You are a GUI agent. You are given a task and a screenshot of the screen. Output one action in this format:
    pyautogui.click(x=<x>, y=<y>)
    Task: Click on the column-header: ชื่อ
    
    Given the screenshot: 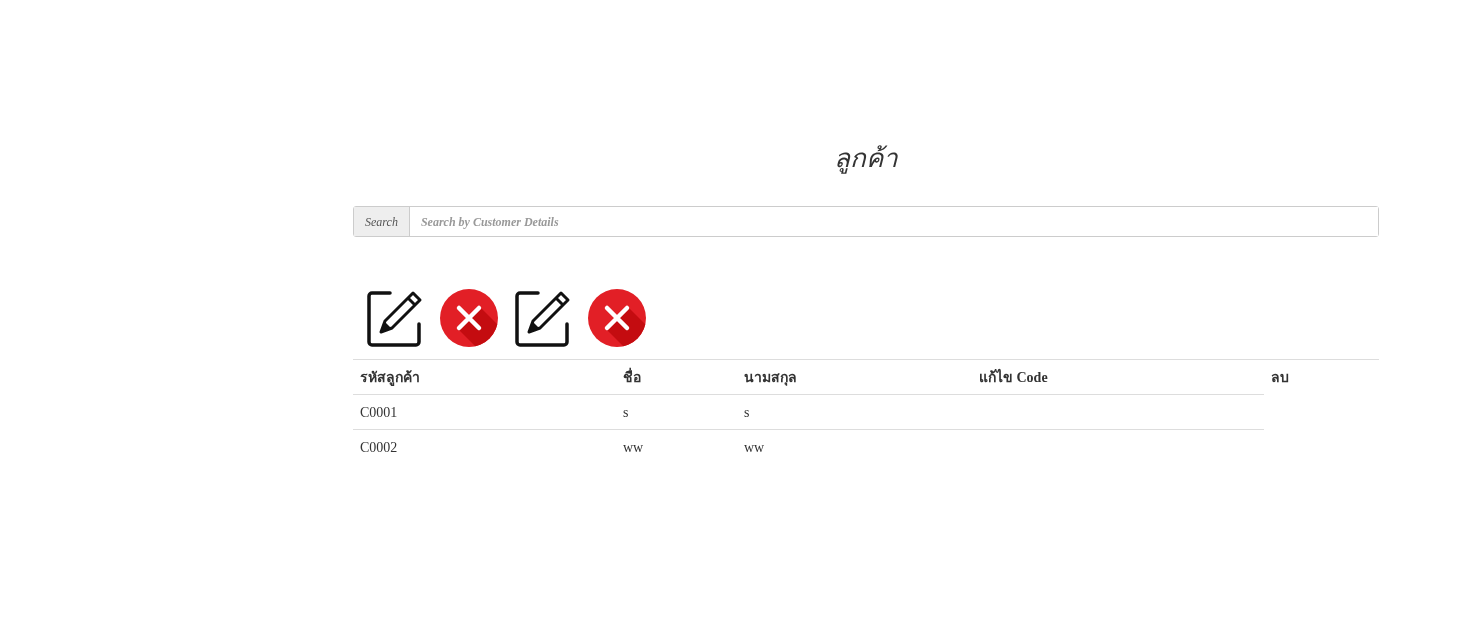 What is the action you would take?
    pyautogui.click(x=676, y=377)
    